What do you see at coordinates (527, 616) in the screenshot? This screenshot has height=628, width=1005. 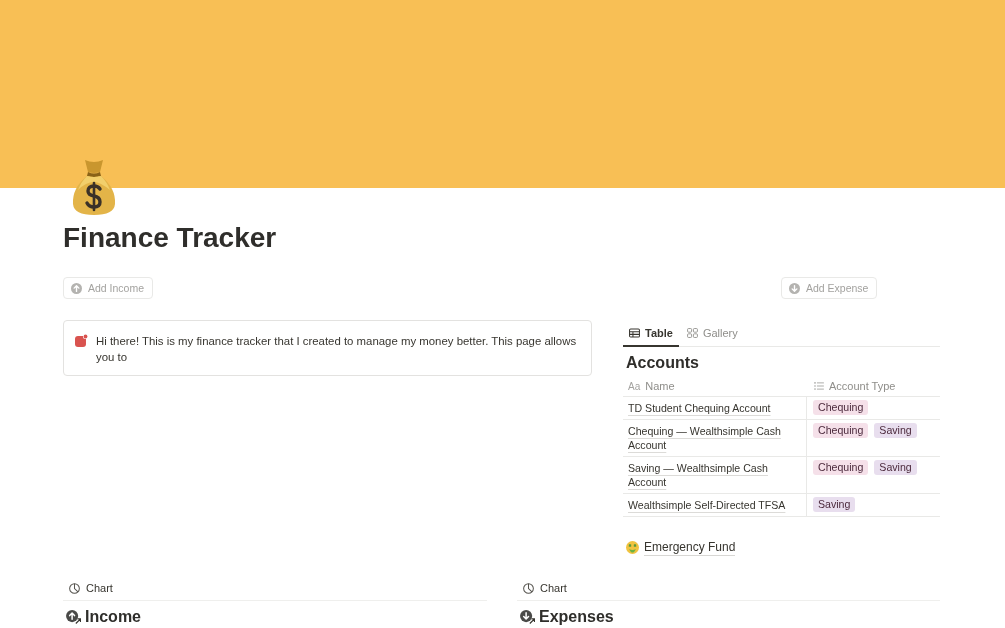 I see `down-arrow-circle-link-icon` at bounding box center [527, 616].